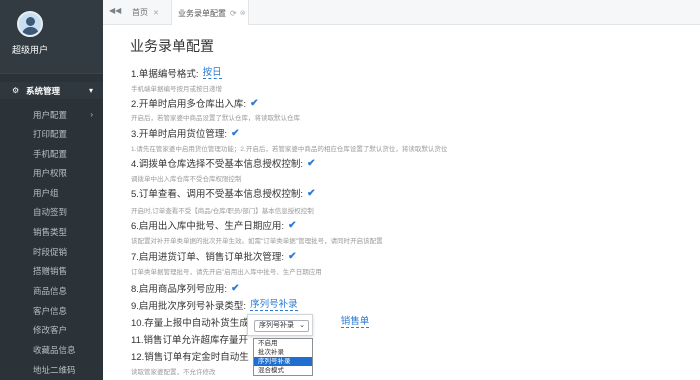 The width and height of the screenshot is (700, 380). I want to click on setting-description: 订单类单据管理批号，请先开启"启用出入库中批号、生产日期应用, so click(226, 272).